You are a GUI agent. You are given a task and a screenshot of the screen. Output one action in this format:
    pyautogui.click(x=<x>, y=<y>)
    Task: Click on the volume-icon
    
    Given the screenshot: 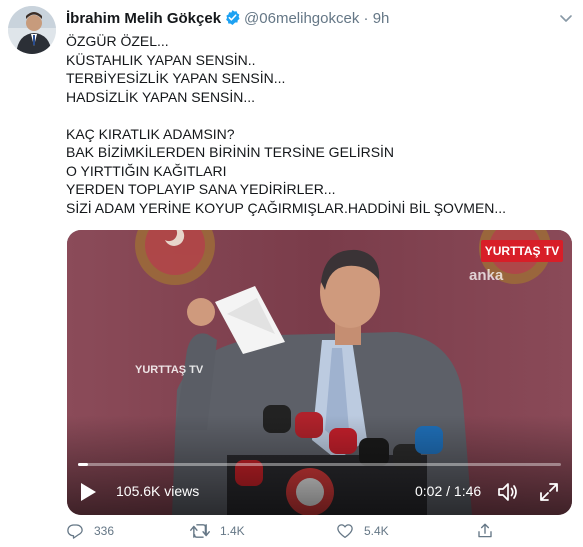 What is the action you would take?
    pyautogui.click(x=508, y=494)
    